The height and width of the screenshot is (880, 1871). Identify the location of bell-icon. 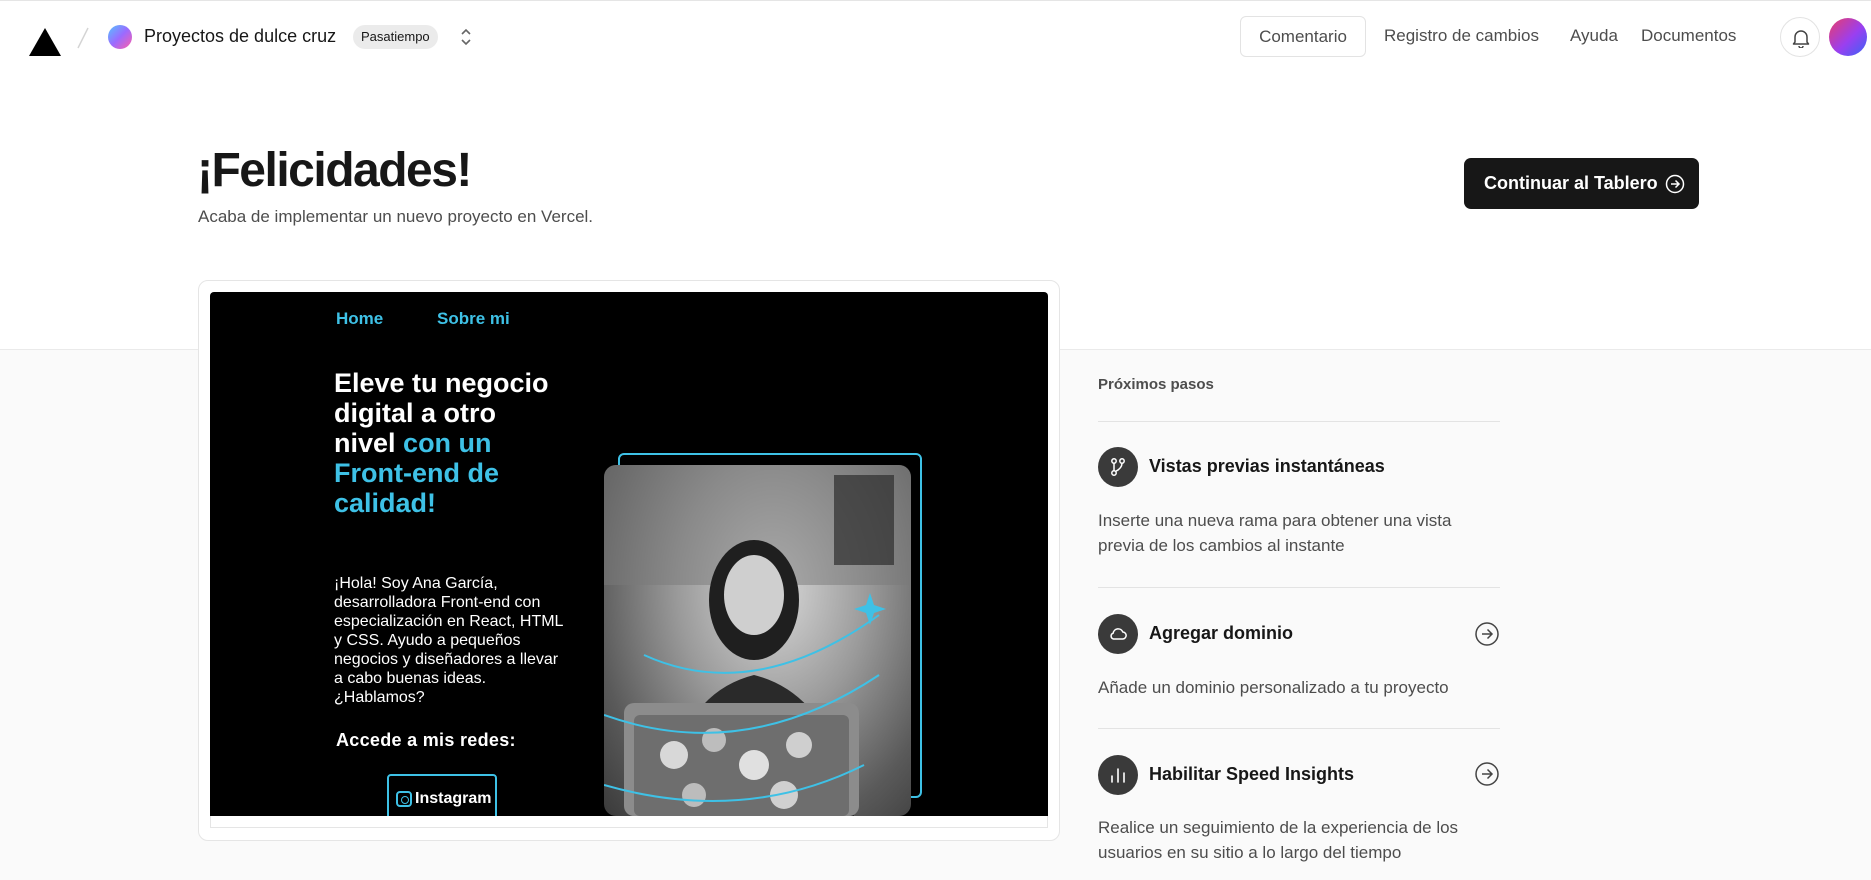
(1801, 39).